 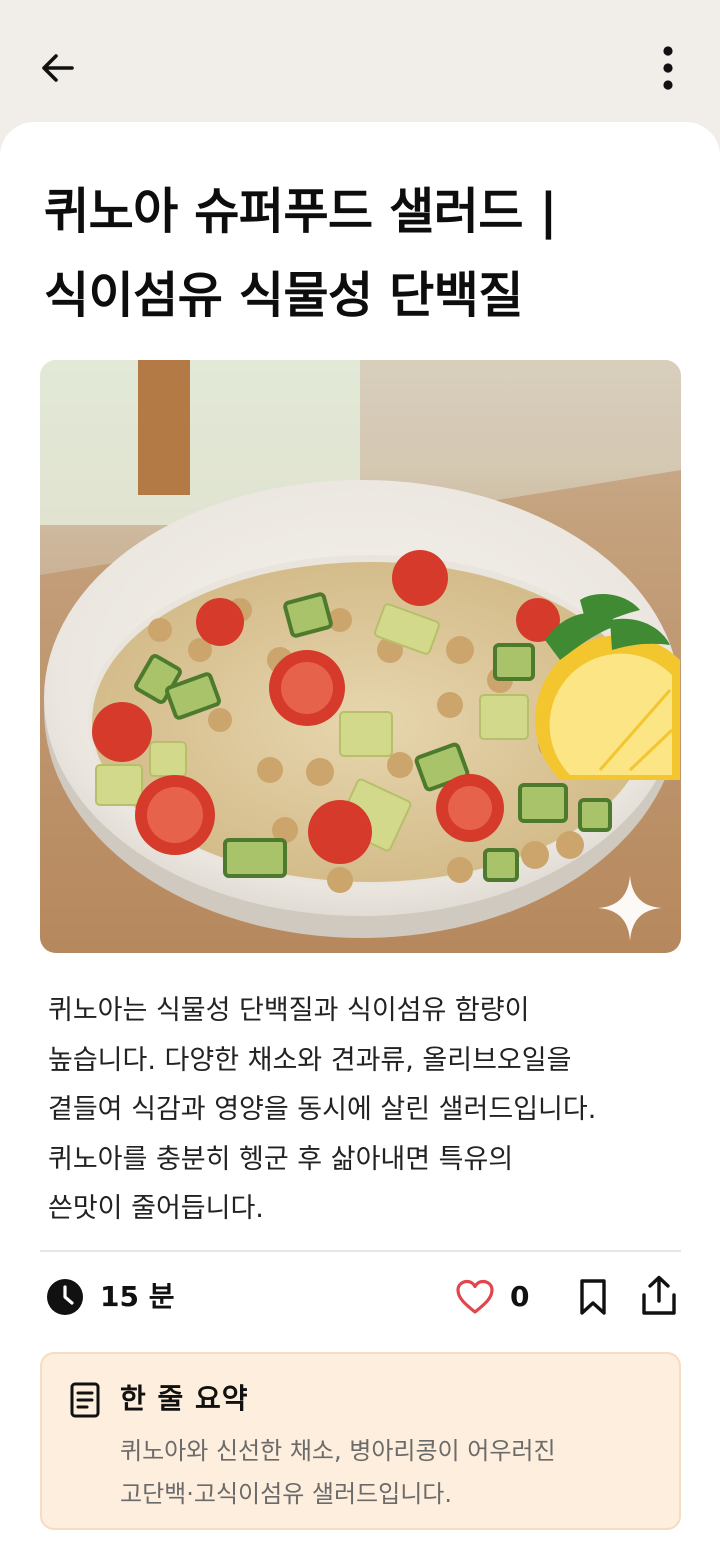 I want to click on heart-icon, so click(x=475, y=1296).